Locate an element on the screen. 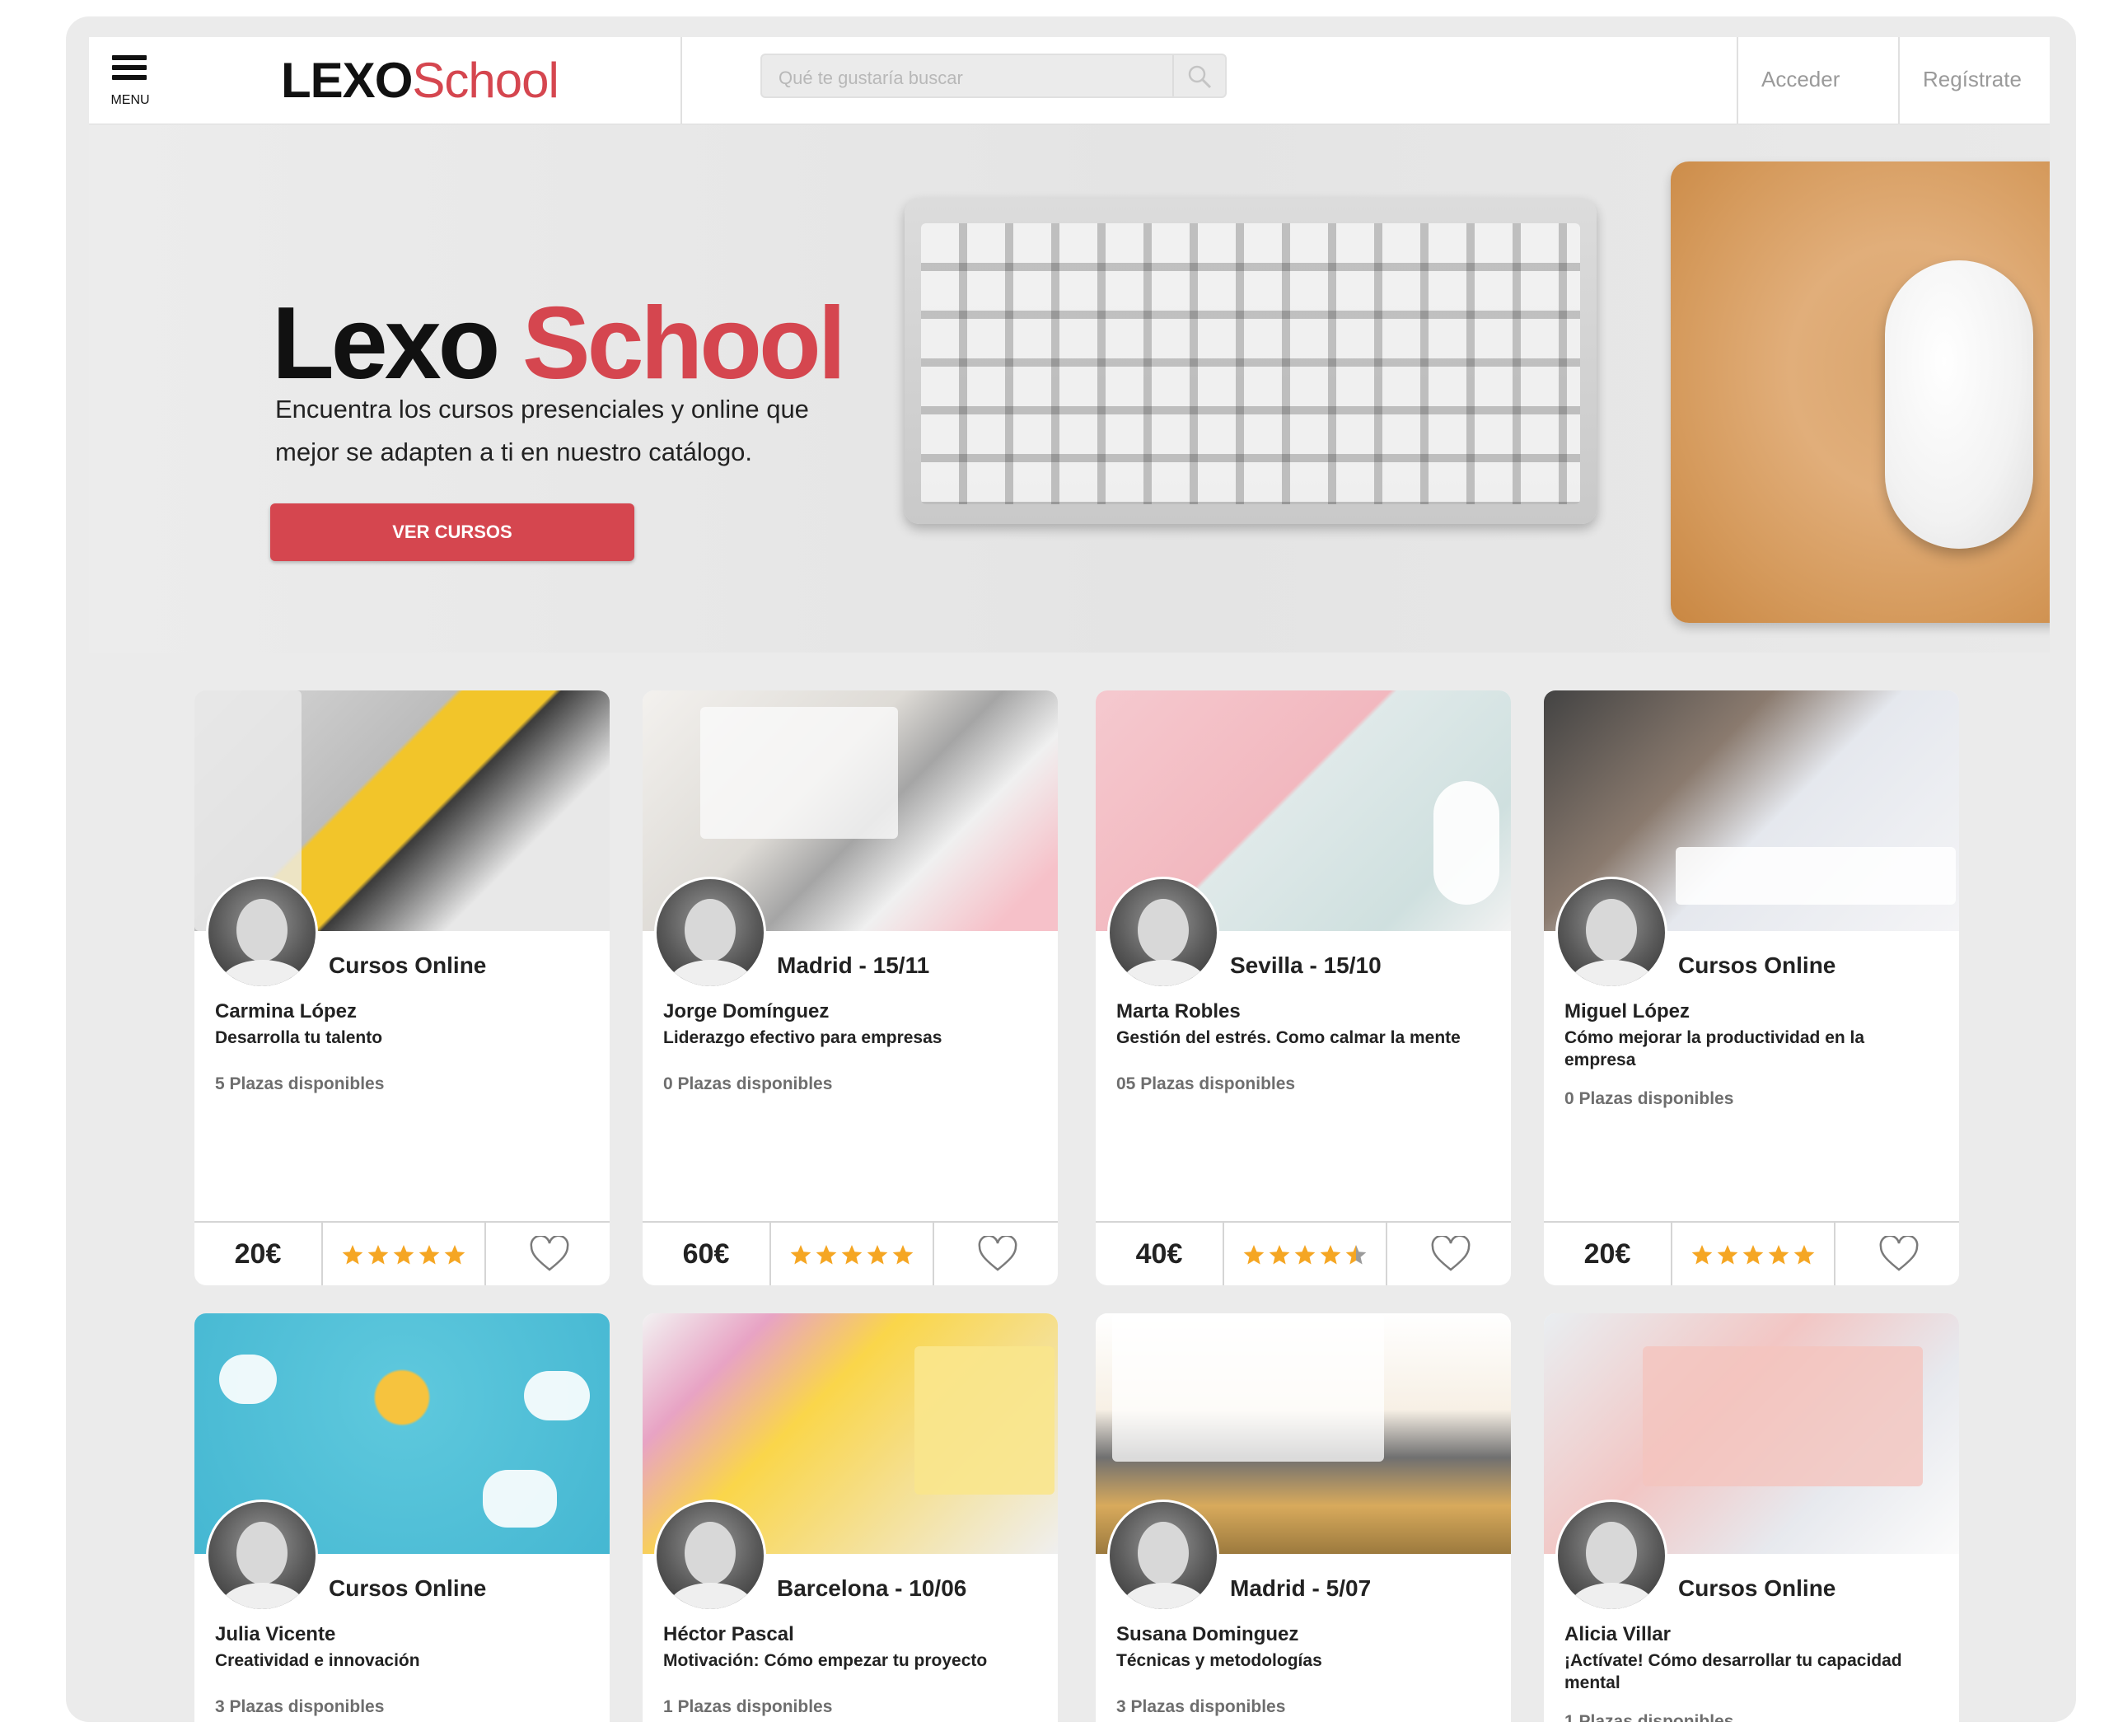 This screenshot has width=2109, height=1736. teacher-name: Susana Dominguez is located at coordinates (1207, 1634).